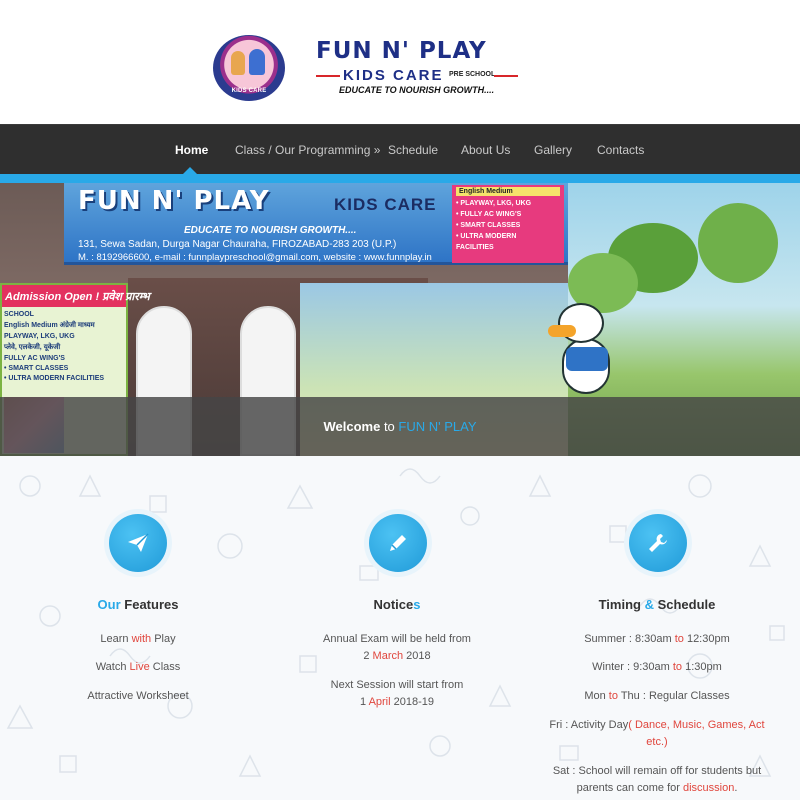  I want to click on pencil-glyph, so click(398, 543).